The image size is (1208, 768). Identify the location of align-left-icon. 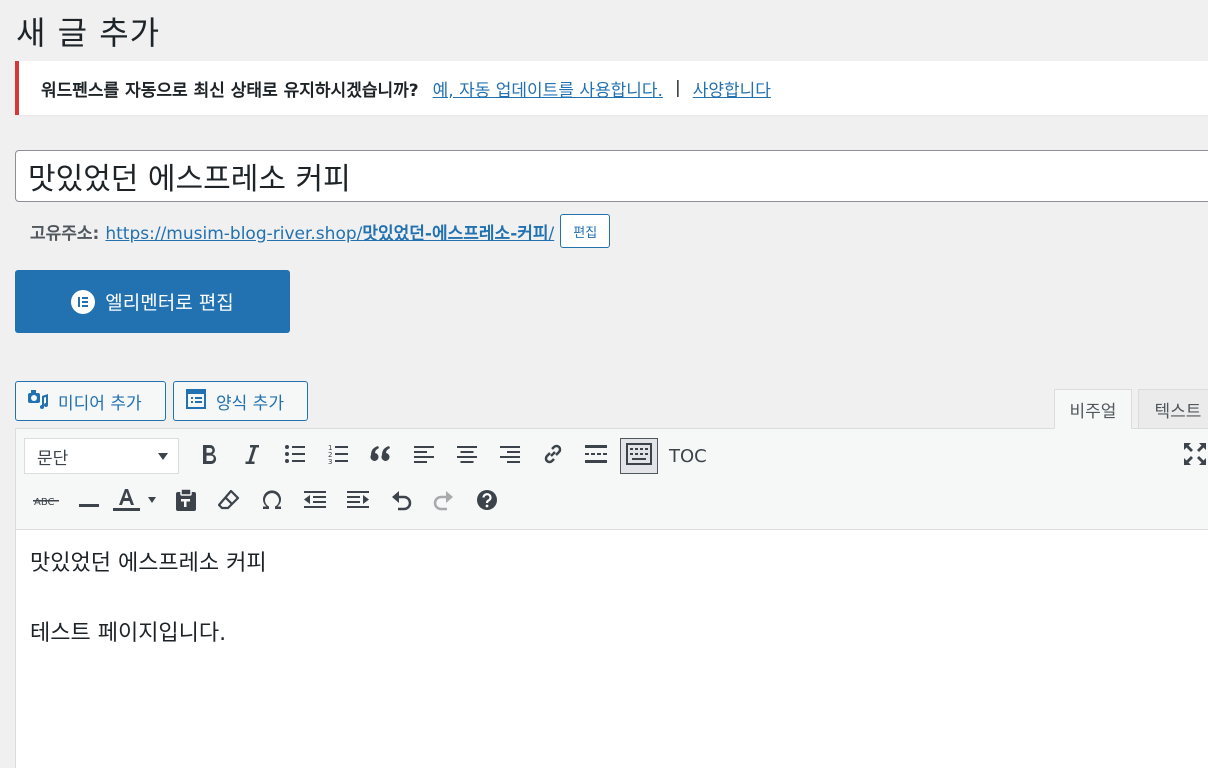
(423, 456).